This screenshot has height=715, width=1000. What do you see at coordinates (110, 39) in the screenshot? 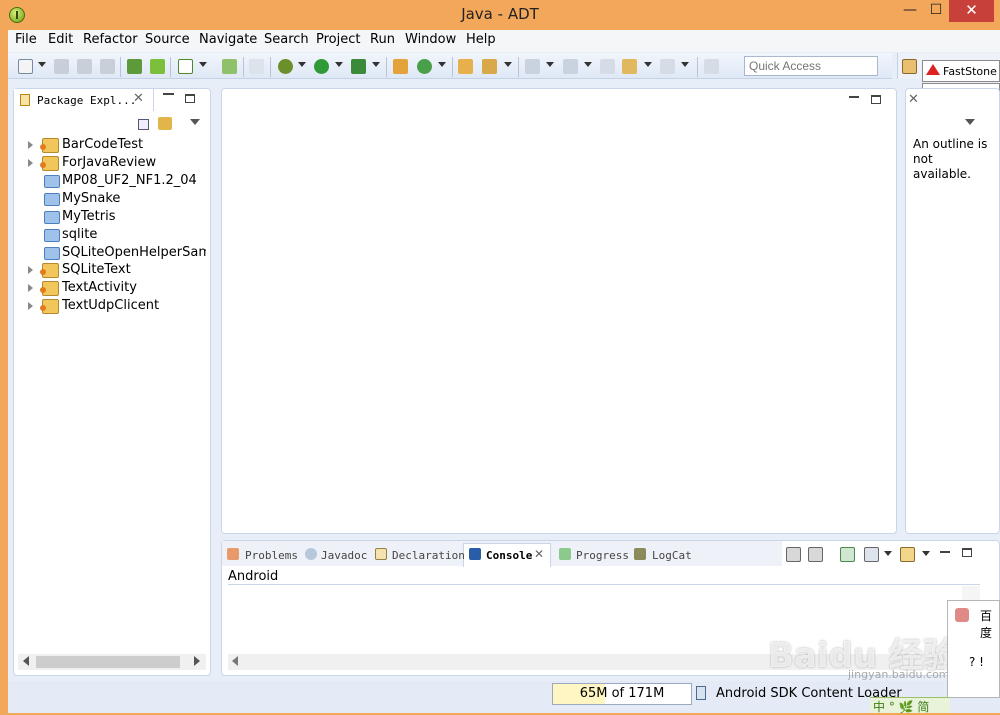
I see `menu-refactor: Refactor` at bounding box center [110, 39].